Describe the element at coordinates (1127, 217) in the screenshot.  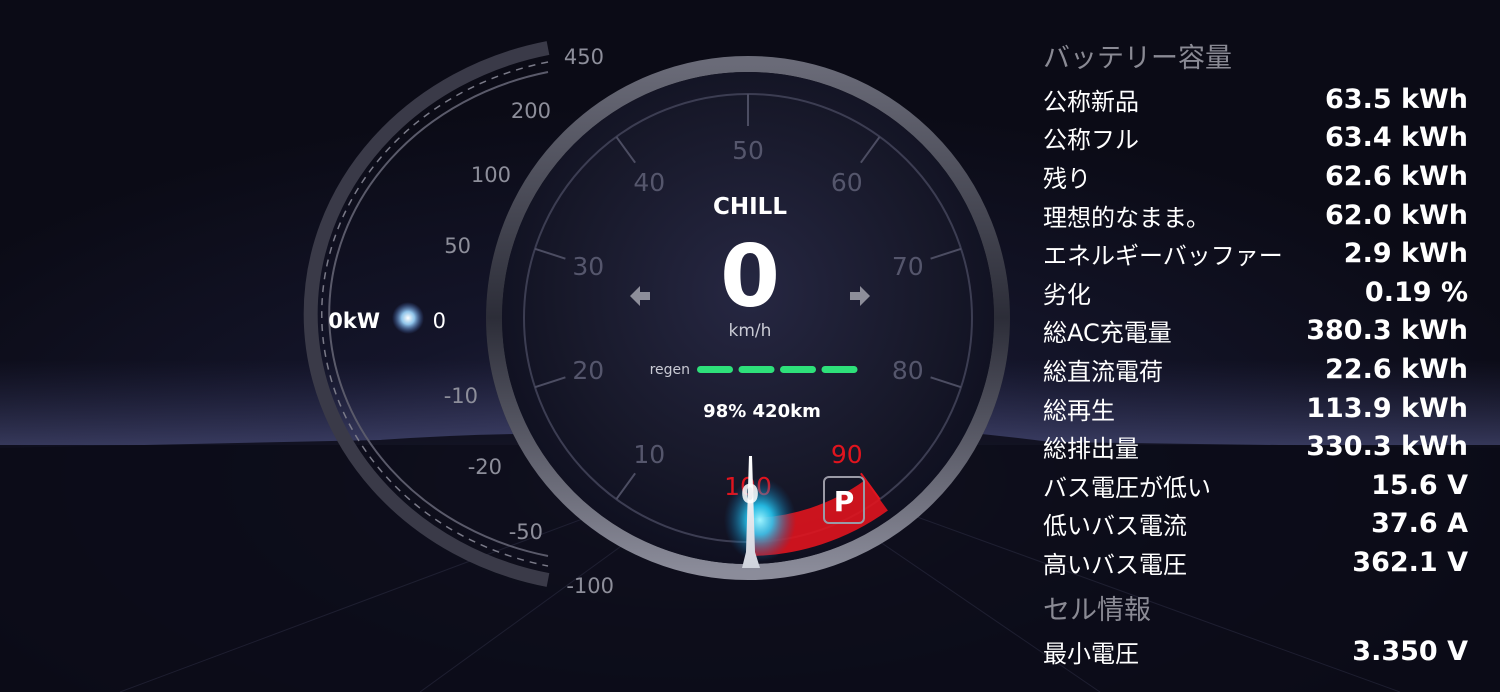
I see `stat-label: 理想的なまま。` at that location.